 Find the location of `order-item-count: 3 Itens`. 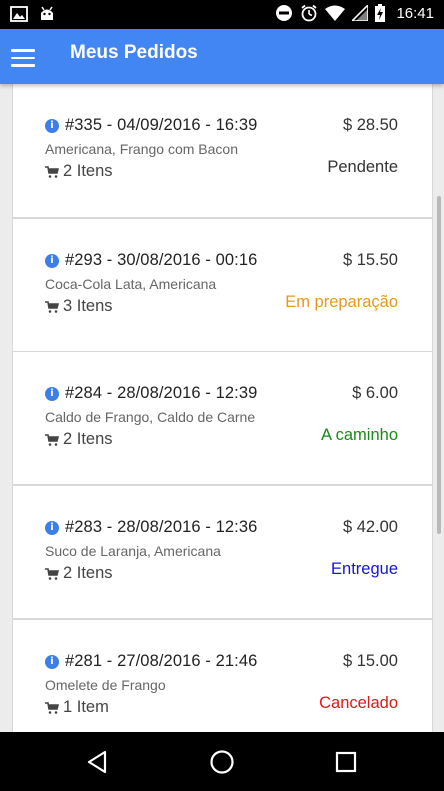

order-item-count: 3 Itens is located at coordinates (79, 306).